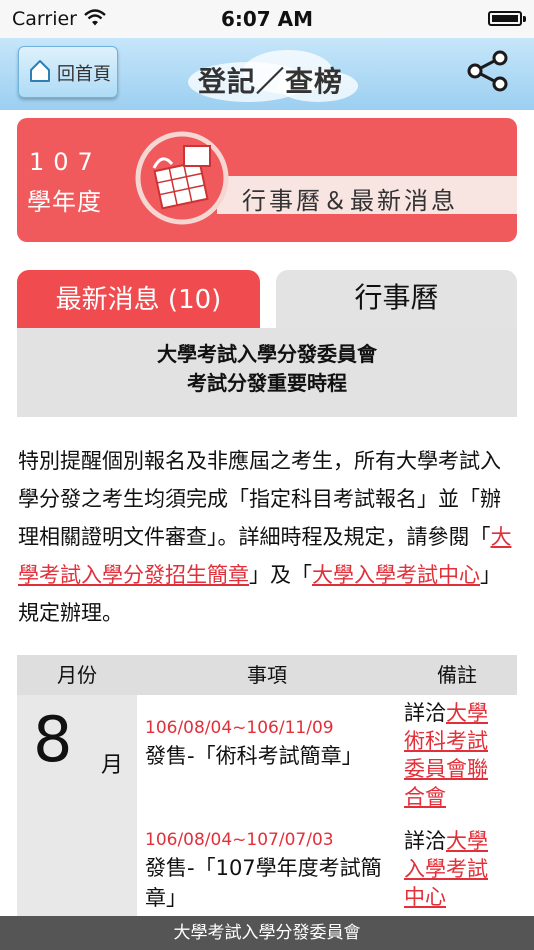 Image resolution: width=534 pixels, height=950 pixels. I want to click on logo-text: 登記／查榜, so click(271, 81).